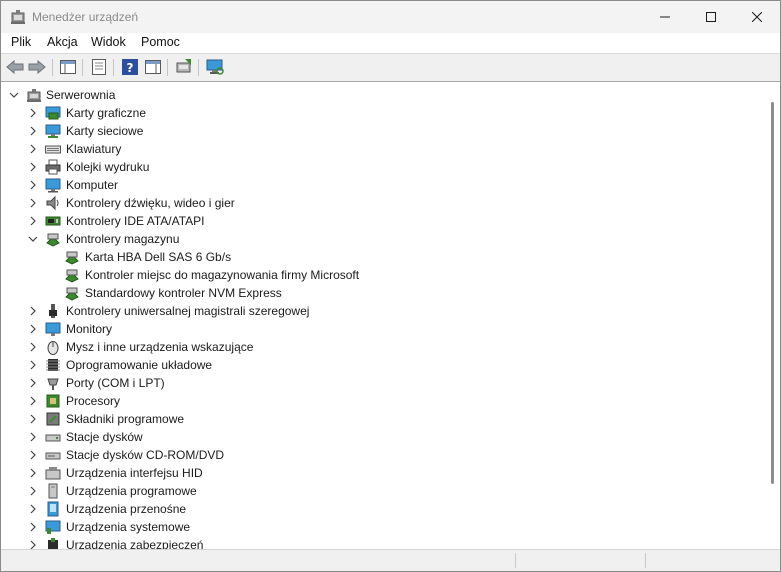  What do you see at coordinates (53, 239) in the screenshot?
I see `storage-controller-icon` at bounding box center [53, 239].